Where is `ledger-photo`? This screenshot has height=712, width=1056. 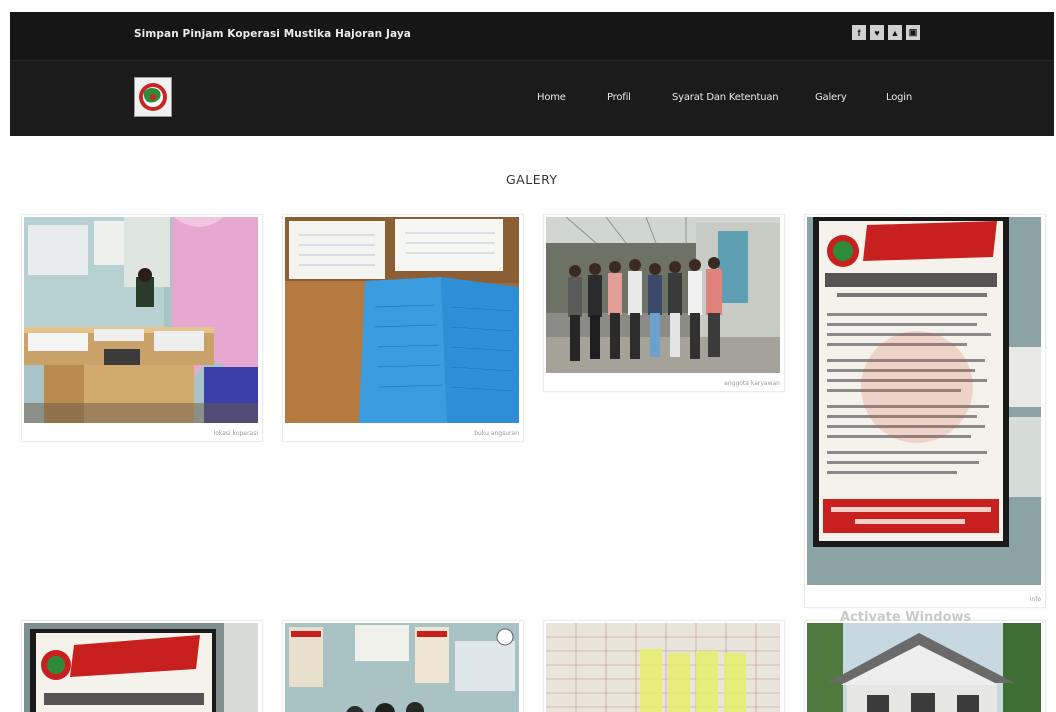 ledger-photo is located at coordinates (402, 320).